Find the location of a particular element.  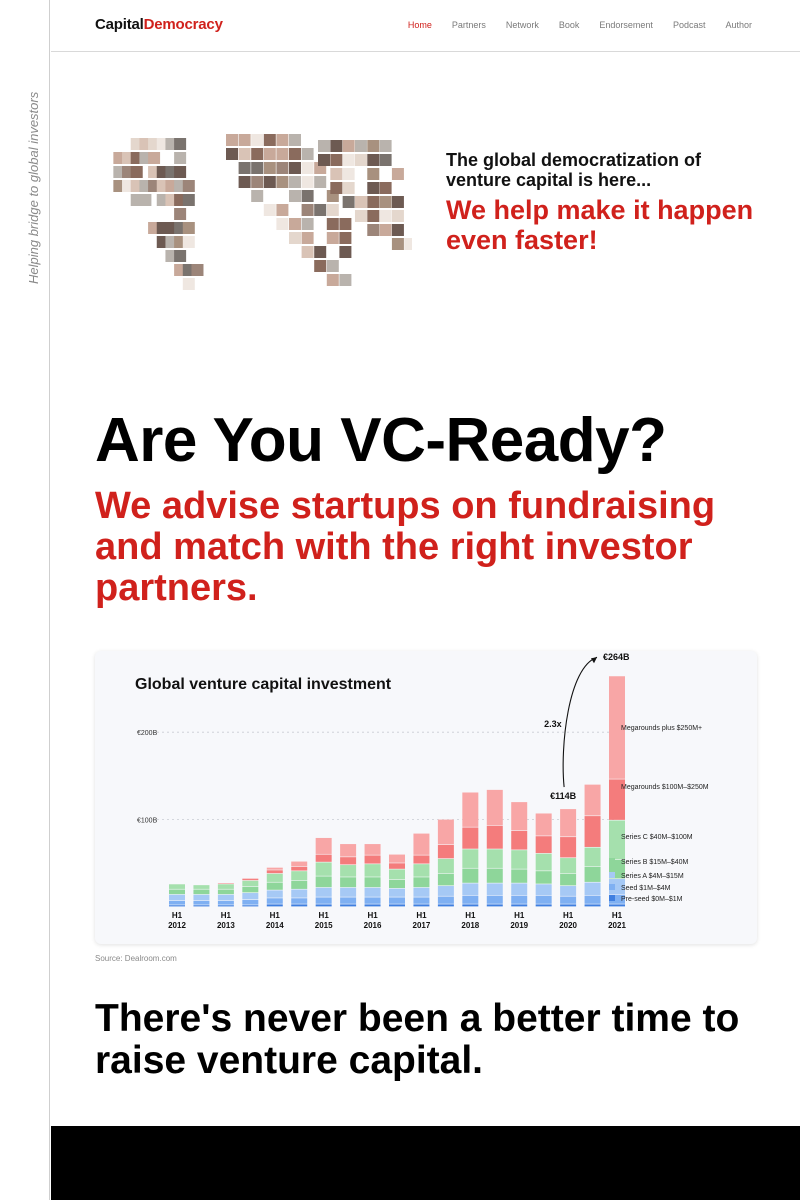

nav-author: Author is located at coordinates (738, 25).